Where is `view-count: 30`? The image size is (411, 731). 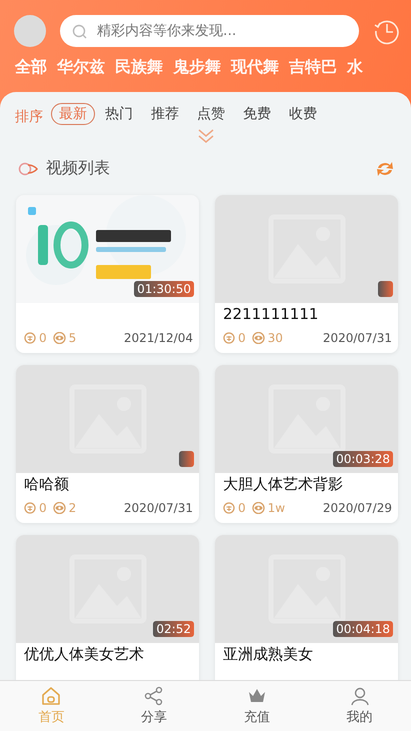
view-count: 30 is located at coordinates (275, 338).